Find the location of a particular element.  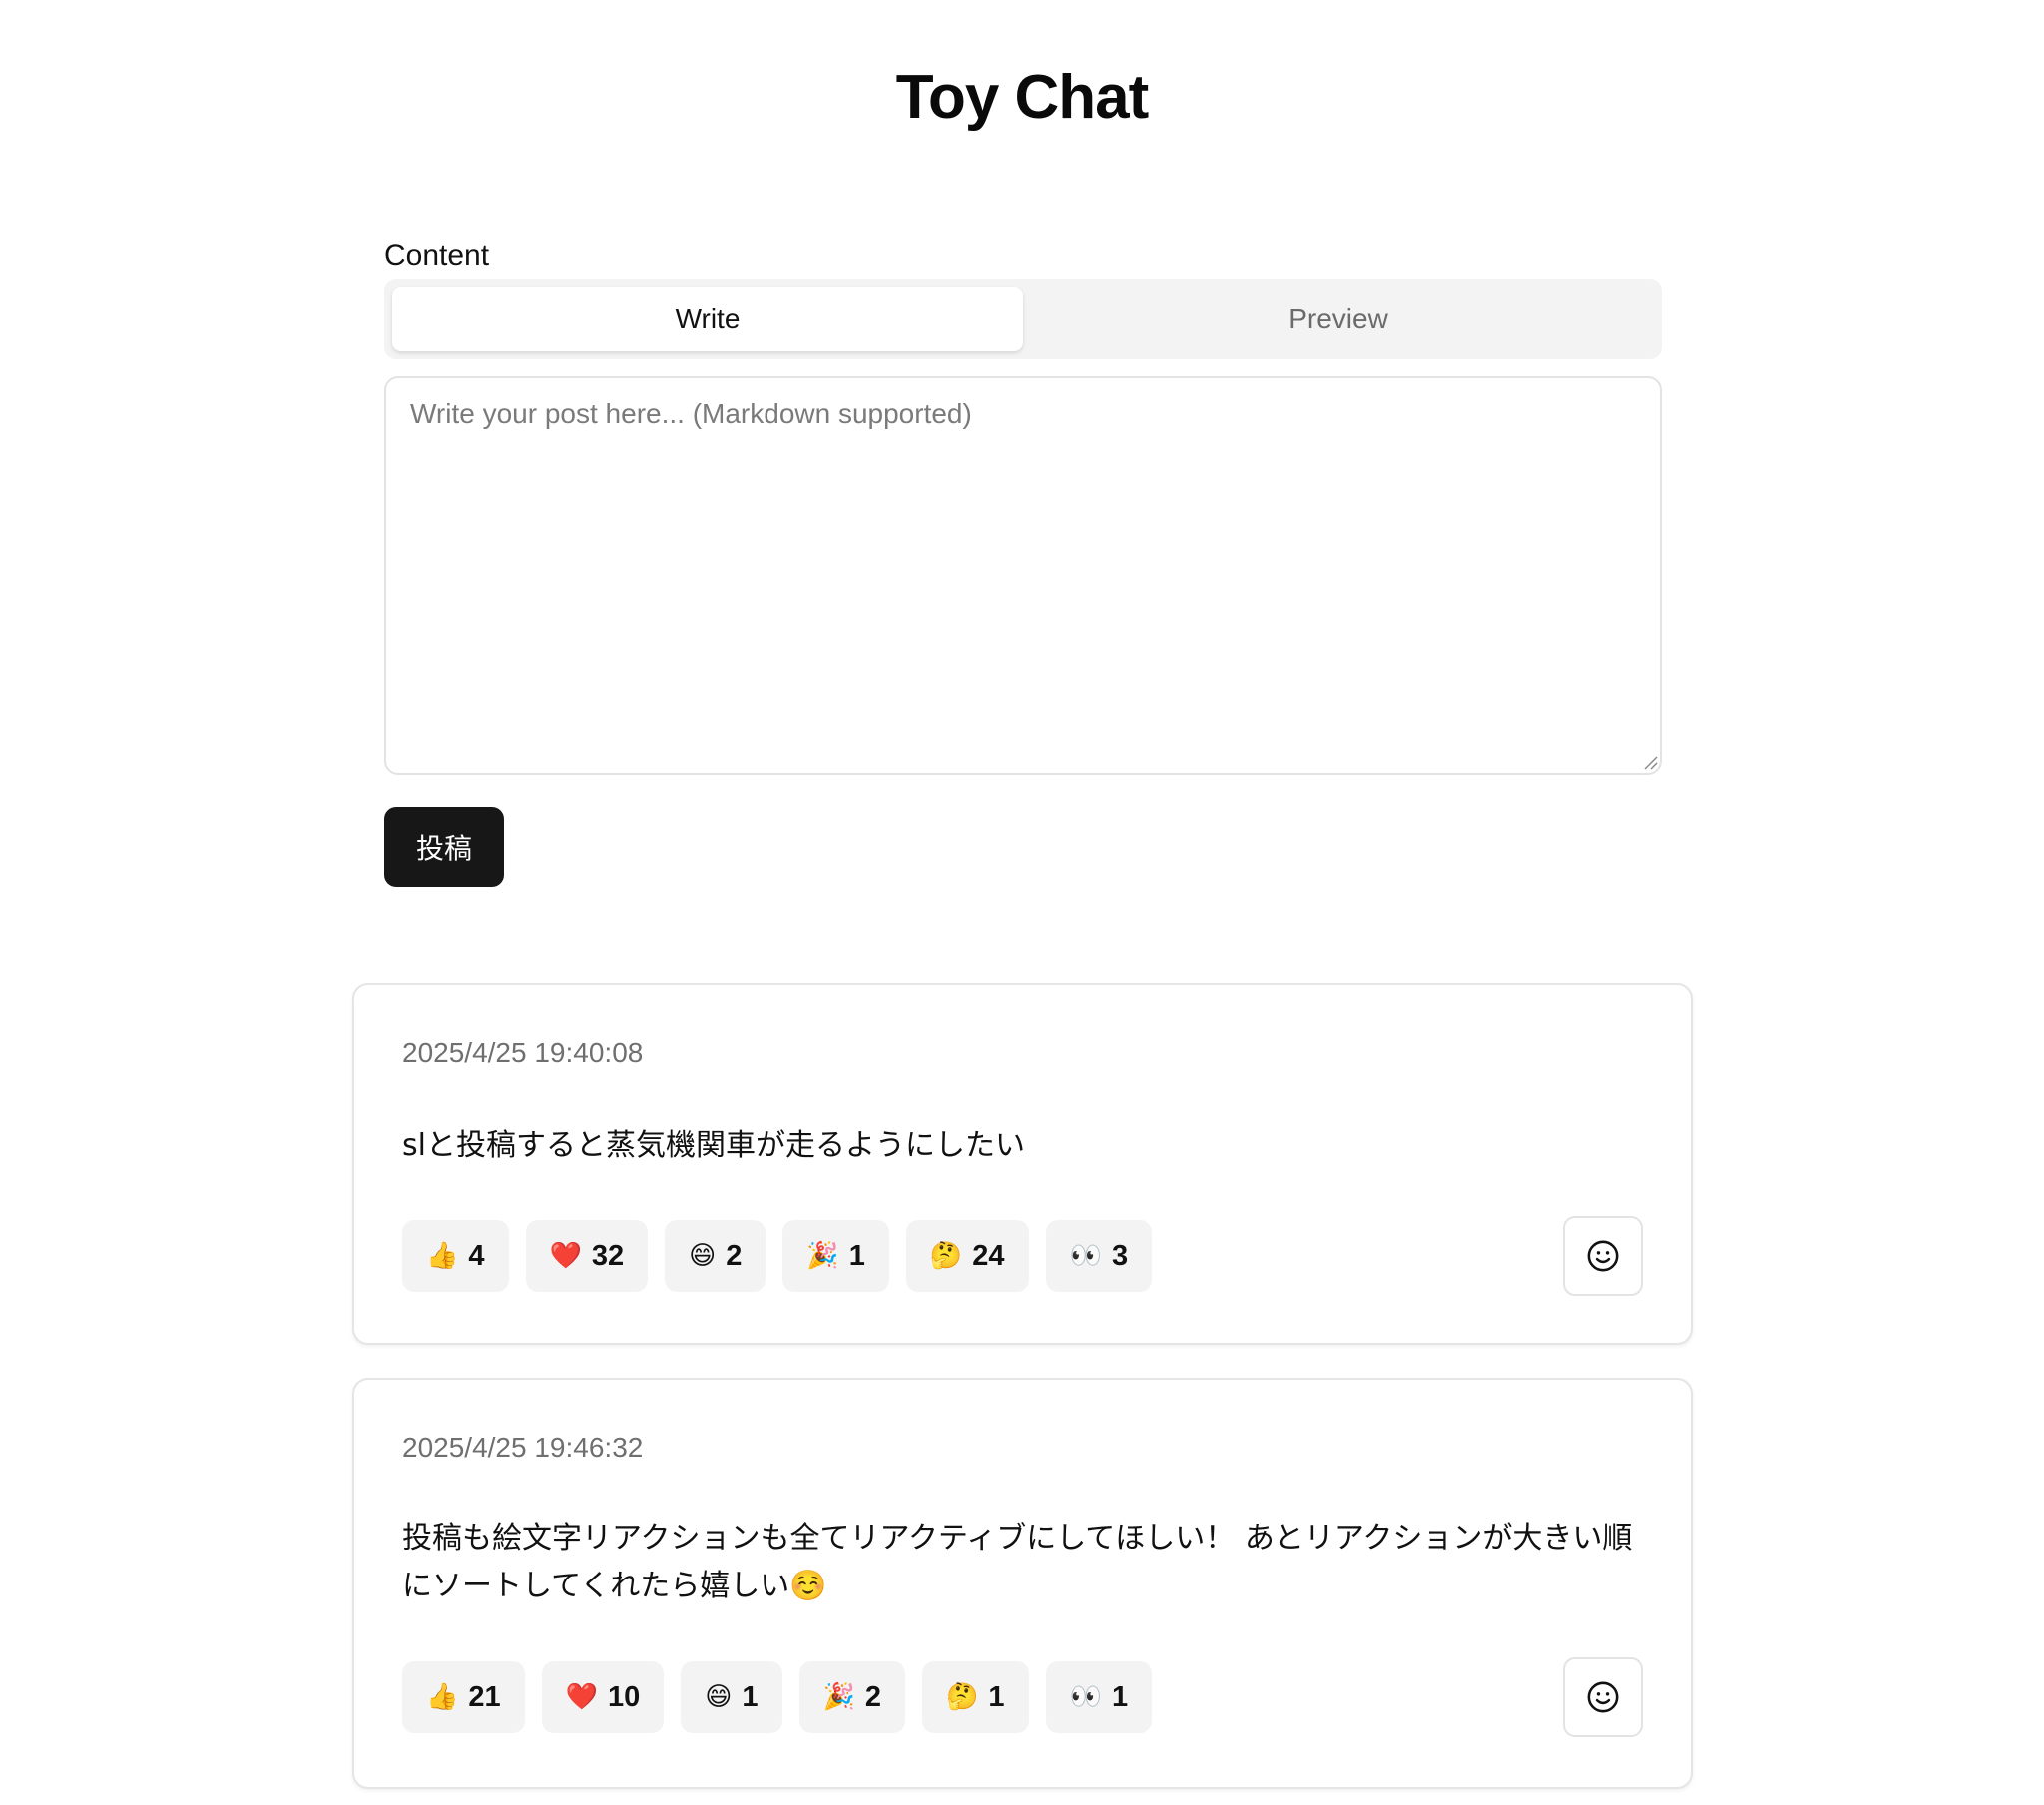

post-timestamp: 2025/4/25 19:40:08 is located at coordinates (523, 1052).